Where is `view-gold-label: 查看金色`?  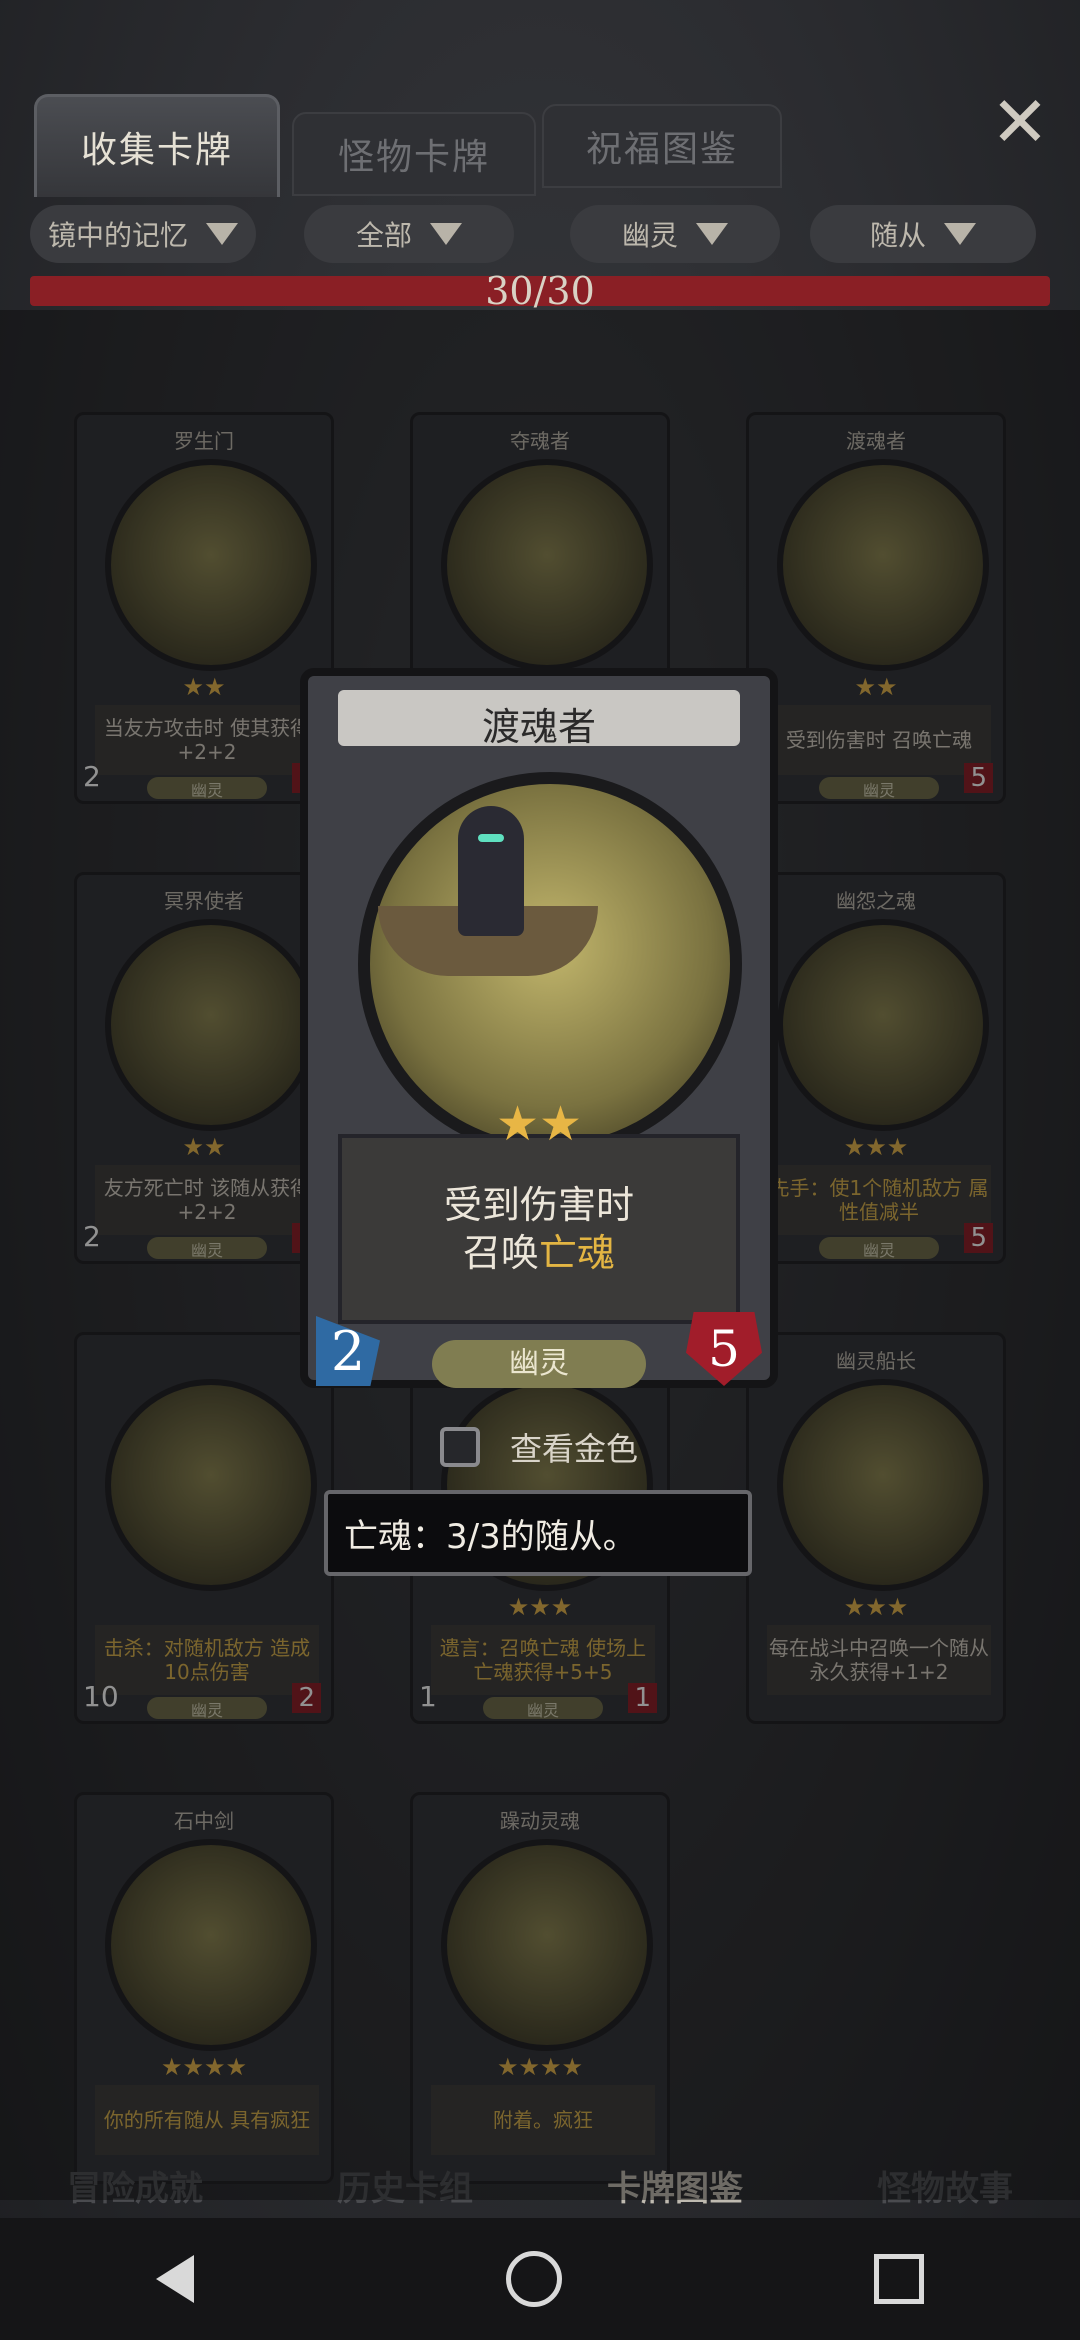 view-gold-label: 查看金色 is located at coordinates (574, 1449).